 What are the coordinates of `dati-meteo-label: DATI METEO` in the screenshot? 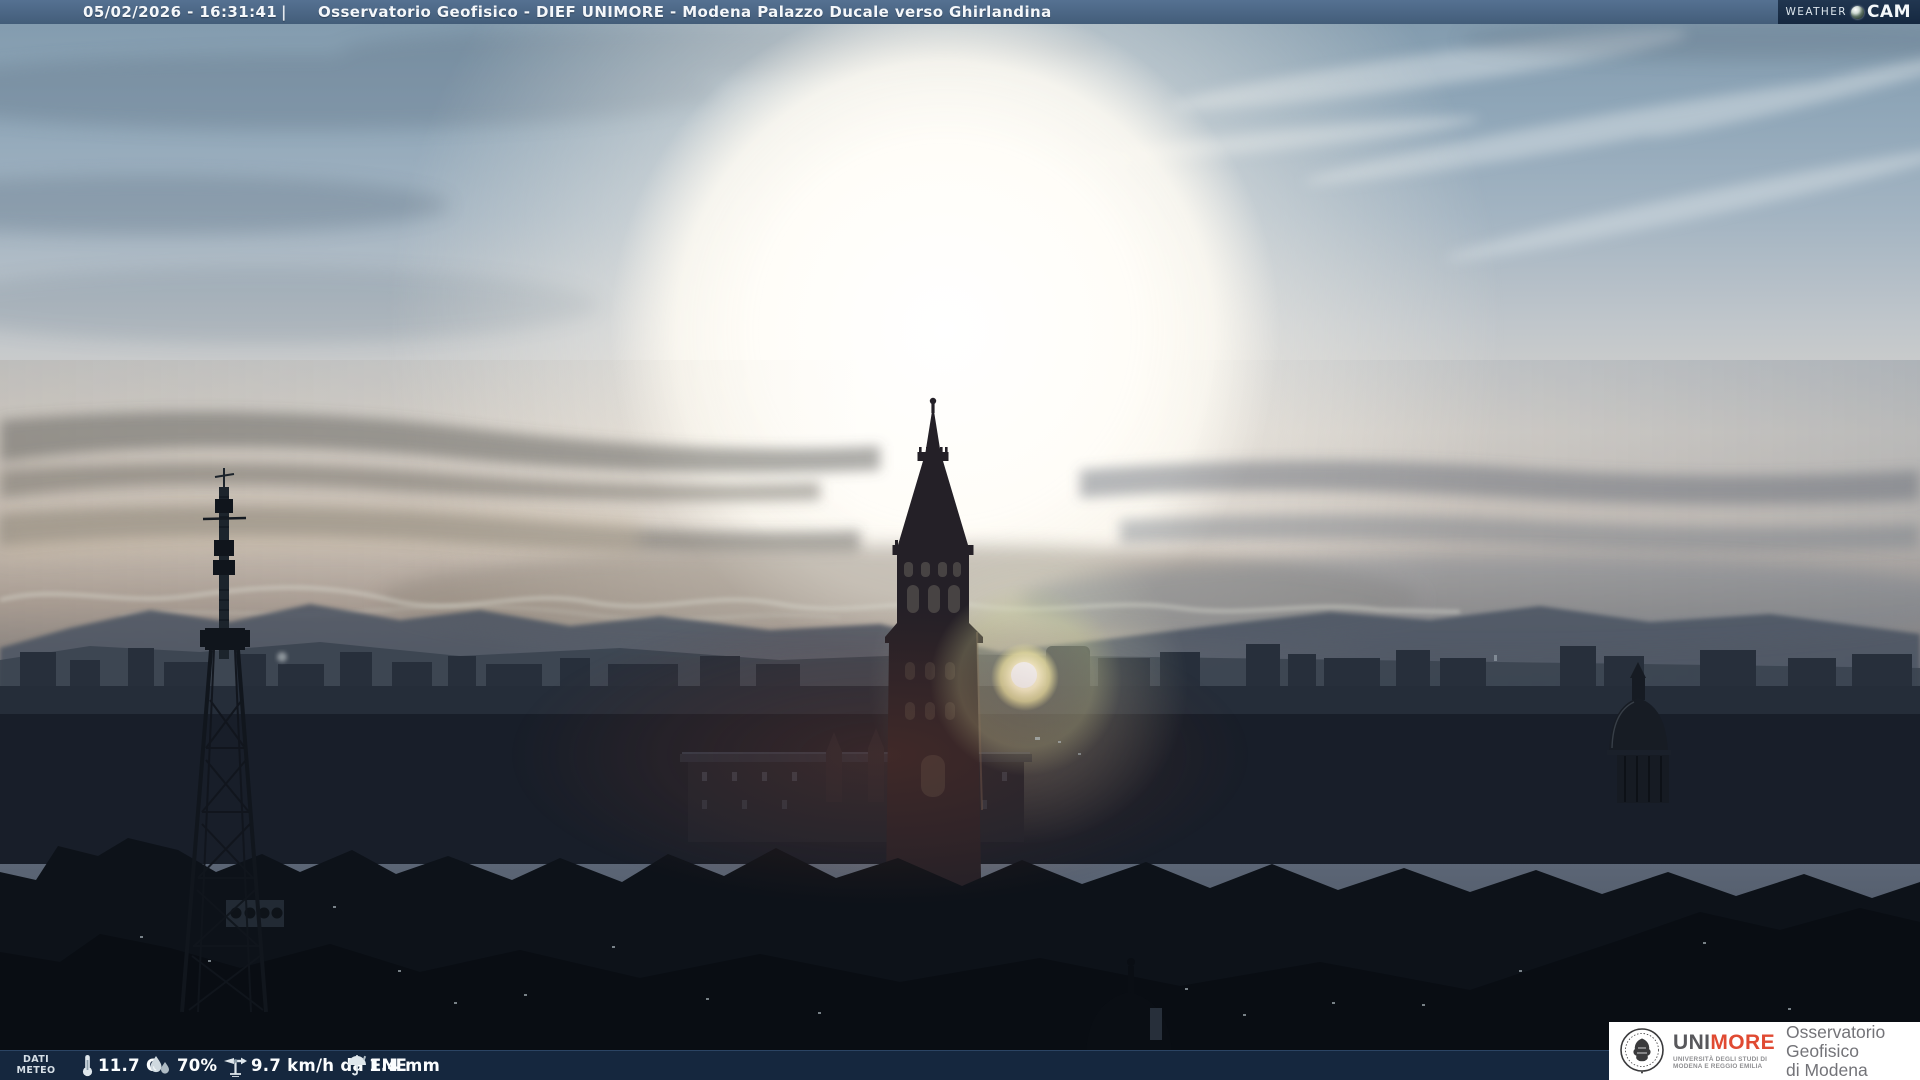 It's located at (36, 1065).